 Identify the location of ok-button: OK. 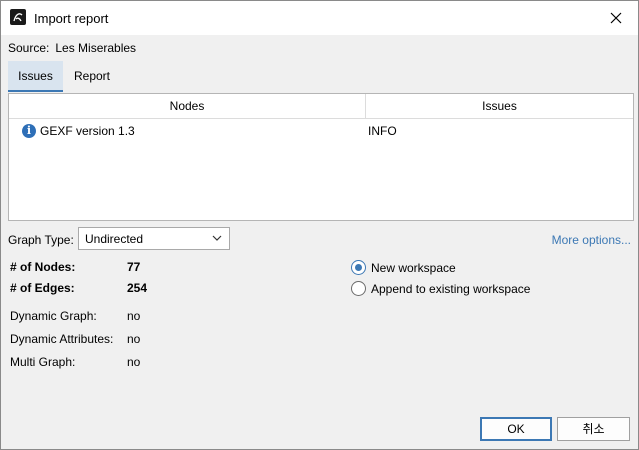
(516, 429).